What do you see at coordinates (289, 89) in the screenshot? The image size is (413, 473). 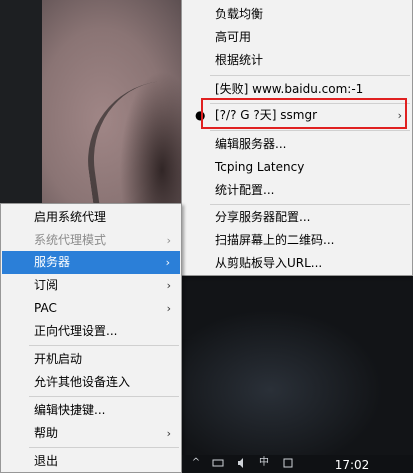 I see `menu-item-label: [失败] www.baidu.com:-1` at bounding box center [289, 89].